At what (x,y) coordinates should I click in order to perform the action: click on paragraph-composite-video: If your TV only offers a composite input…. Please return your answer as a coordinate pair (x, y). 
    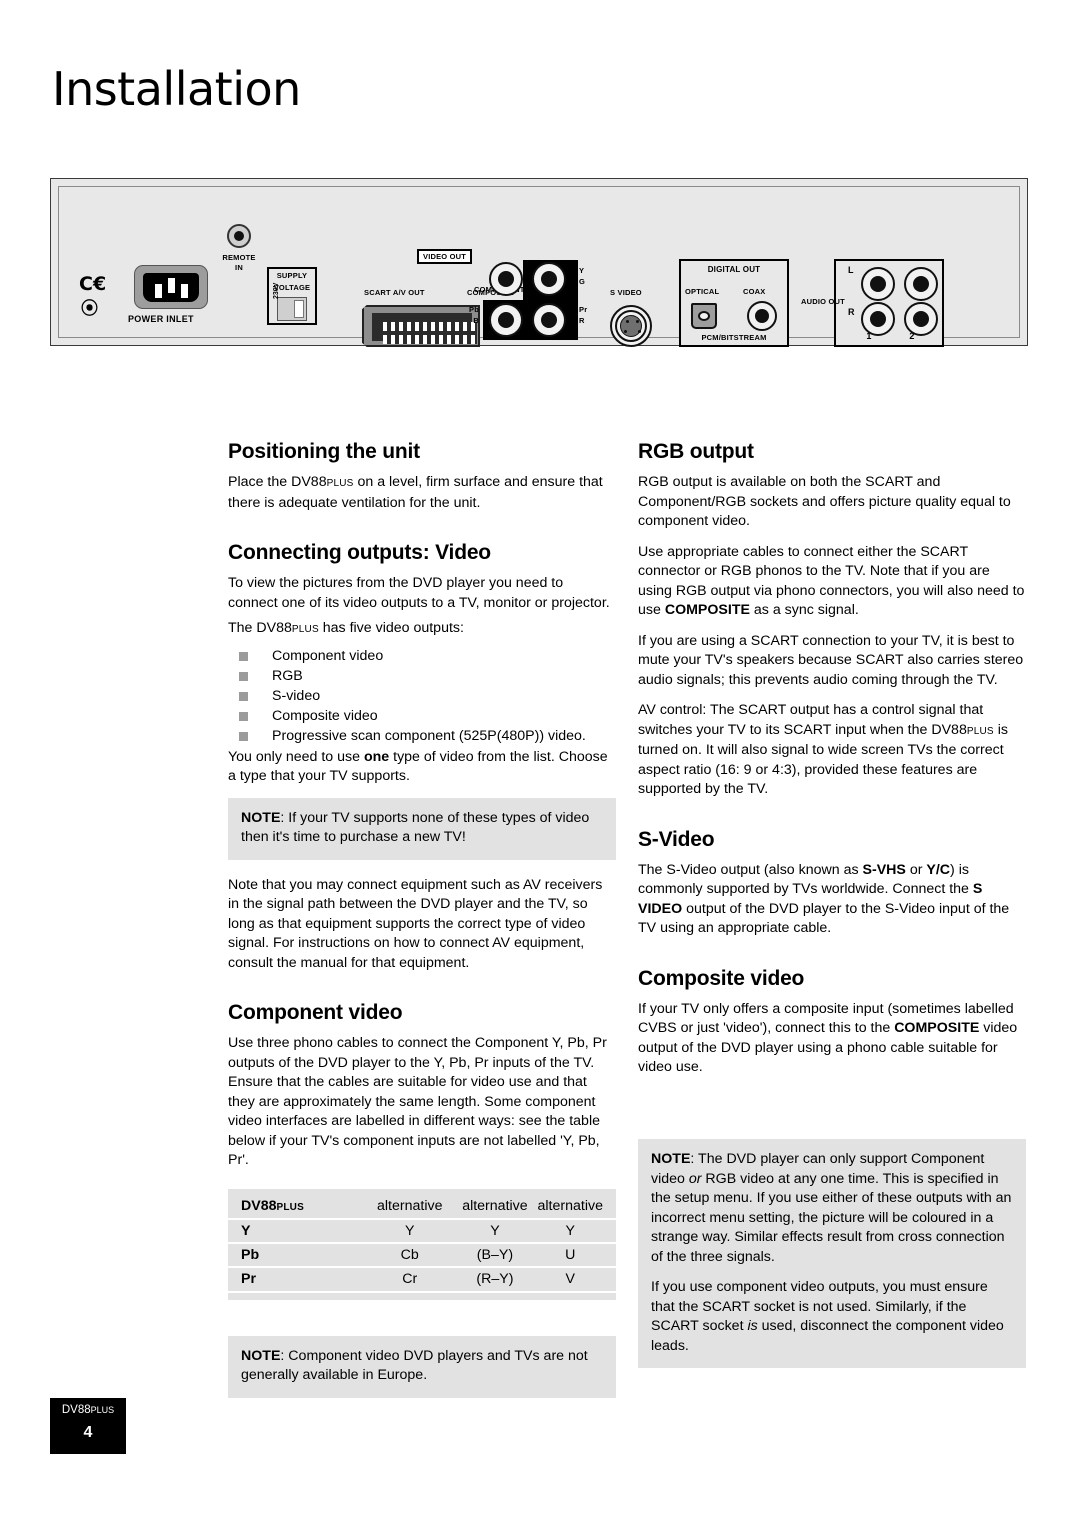
    Looking at the image, I should click on (832, 1039).